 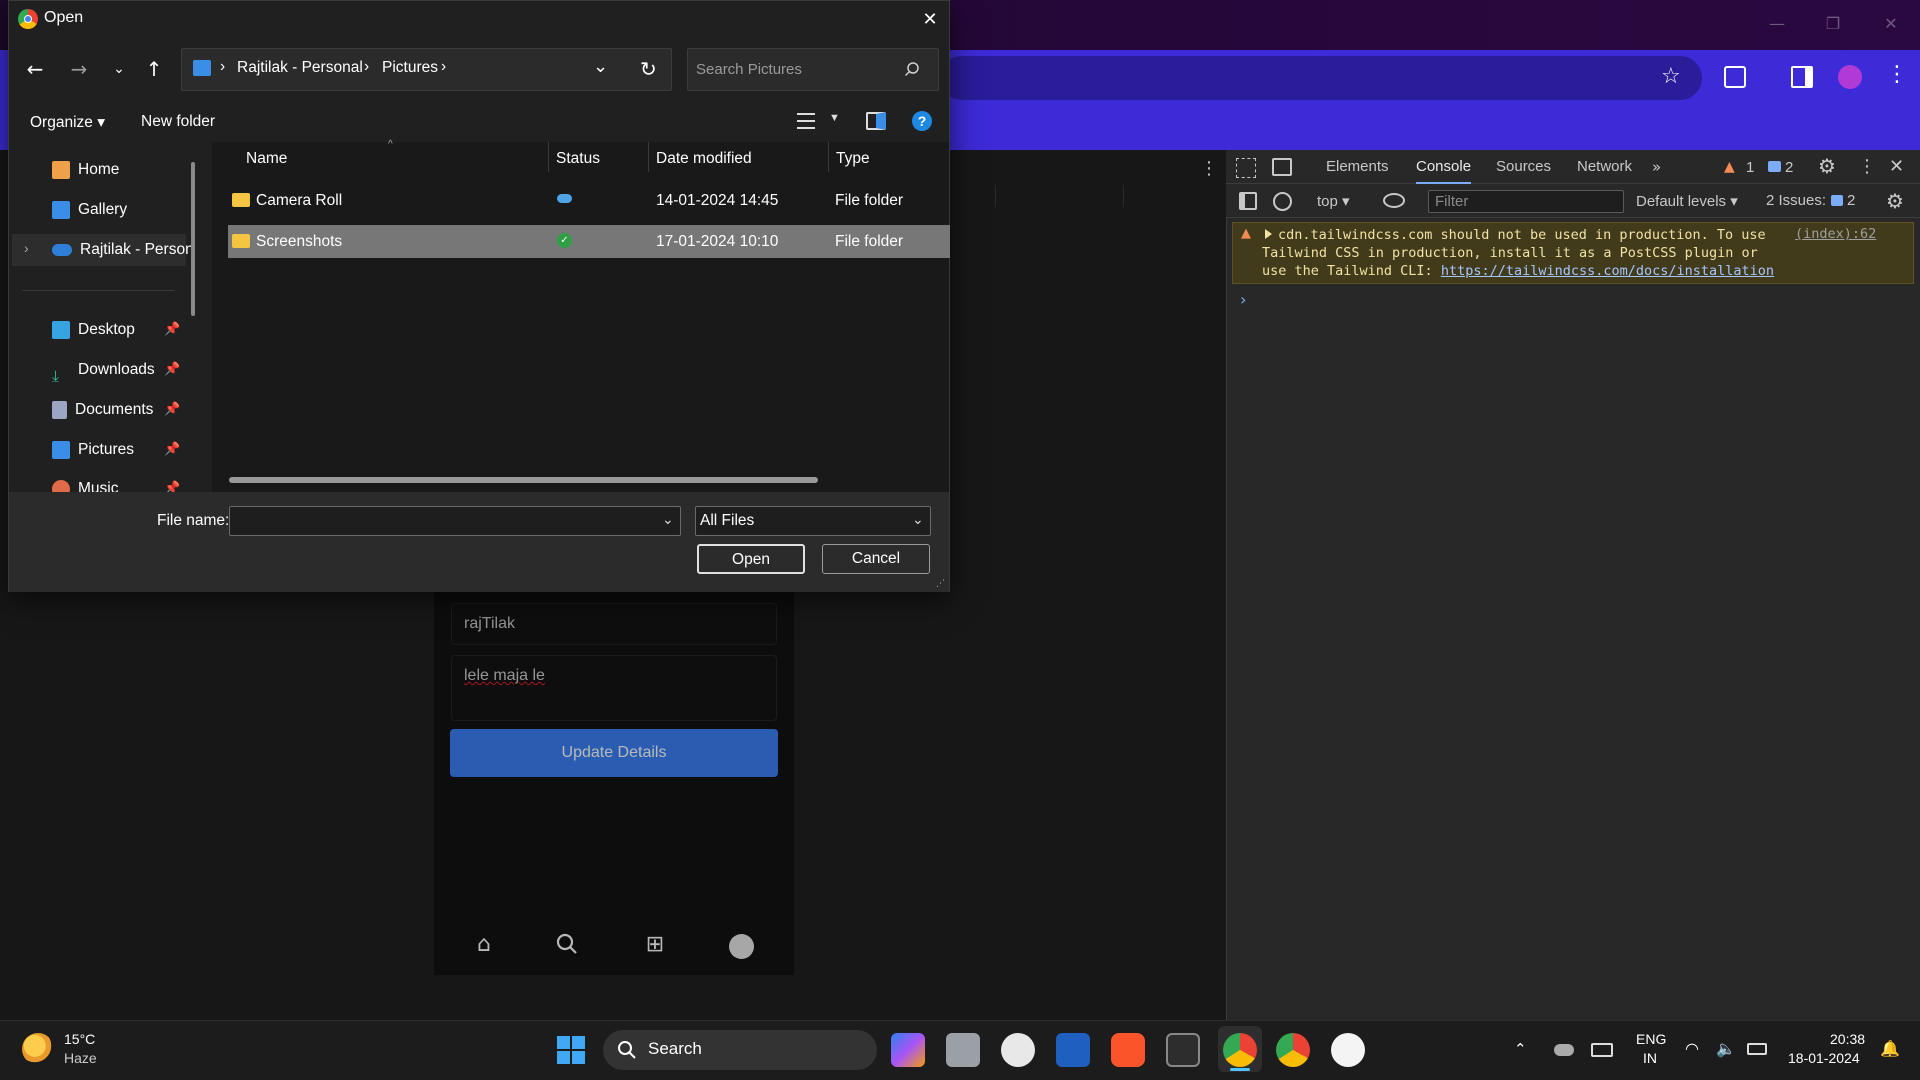 What do you see at coordinates (600, 66) in the screenshot?
I see `address-dropdown-chevron-icon: ⌄` at bounding box center [600, 66].